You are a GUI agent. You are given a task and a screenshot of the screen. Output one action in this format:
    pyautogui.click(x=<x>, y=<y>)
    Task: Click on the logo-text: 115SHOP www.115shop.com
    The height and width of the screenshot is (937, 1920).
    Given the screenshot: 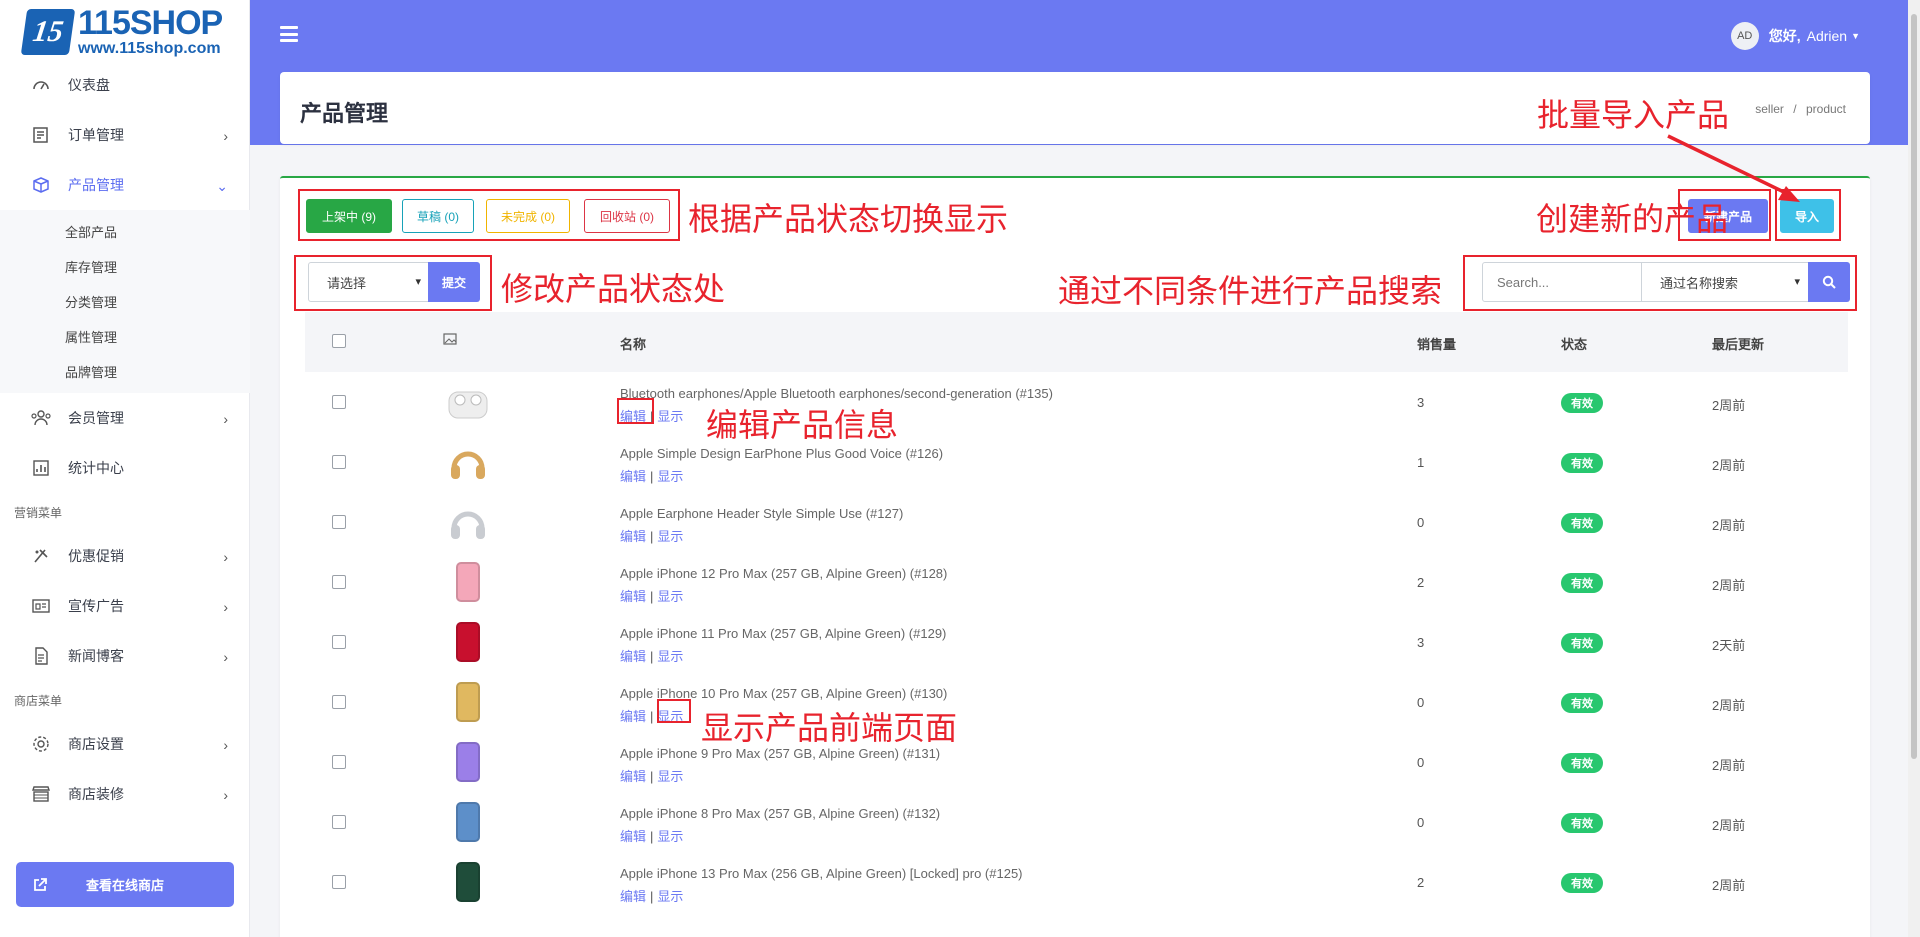 What is the action you would take?
    pyautogui.click(x=150, y=30)
    